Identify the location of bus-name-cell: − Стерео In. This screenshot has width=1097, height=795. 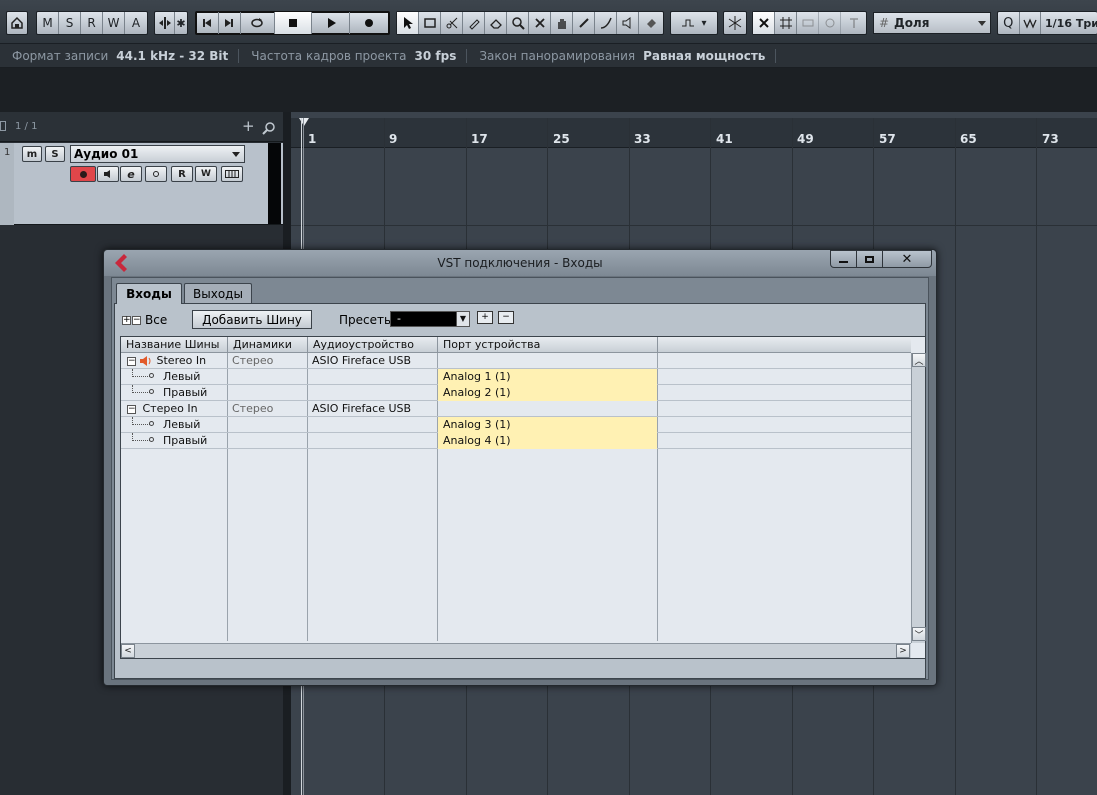
(174, 409).